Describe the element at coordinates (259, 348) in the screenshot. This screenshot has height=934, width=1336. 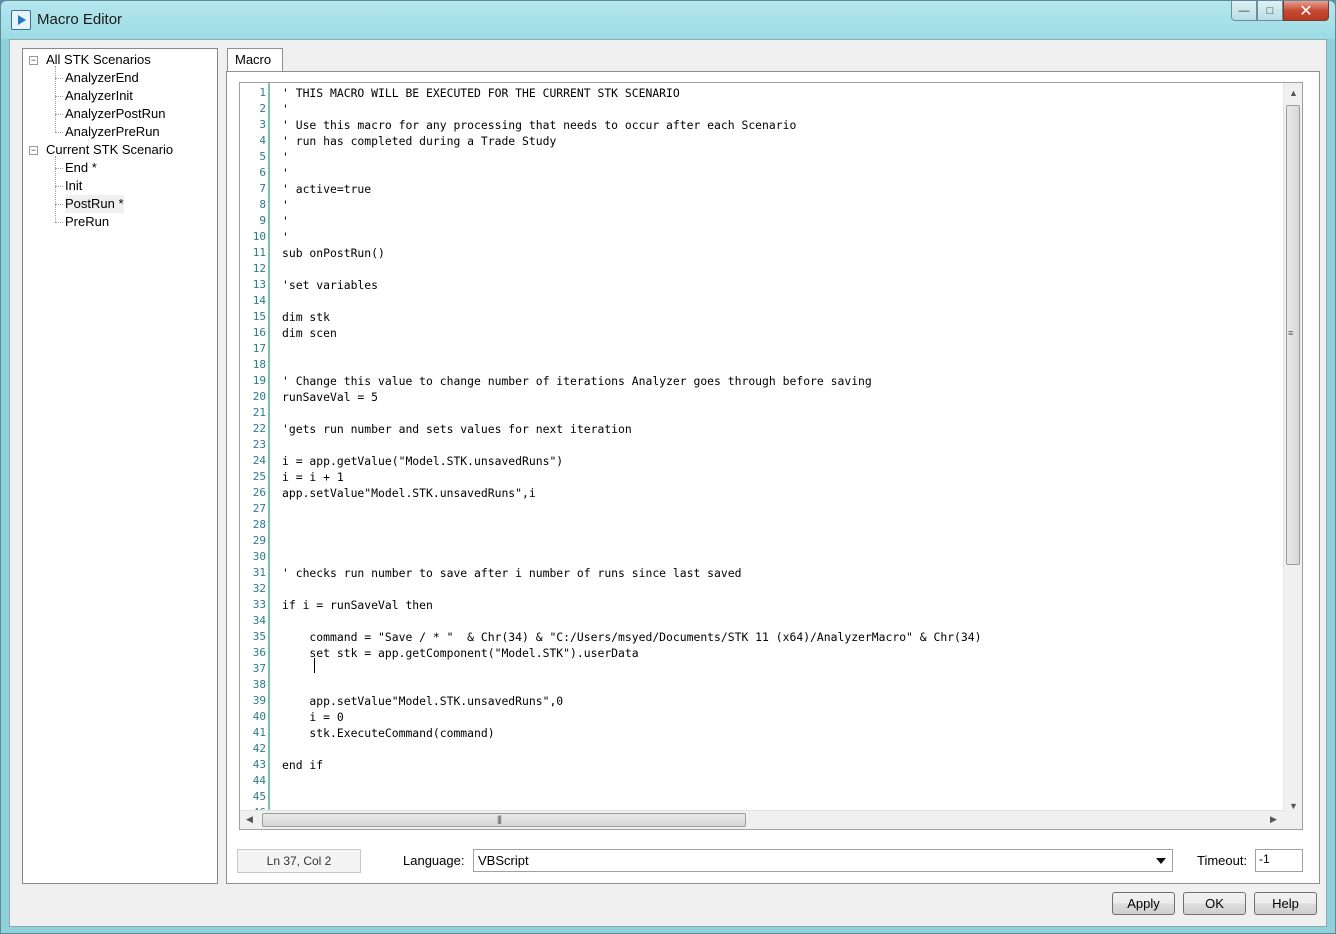
I see `line-number: 17` at that location.